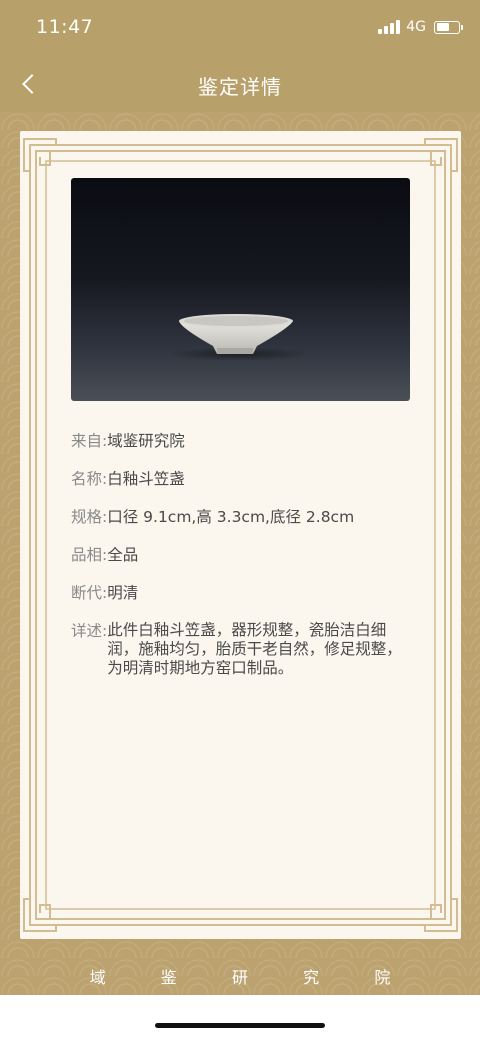 The image size is (480, 1039). I want to click on dating-label: 断代:, so click(89, 593).